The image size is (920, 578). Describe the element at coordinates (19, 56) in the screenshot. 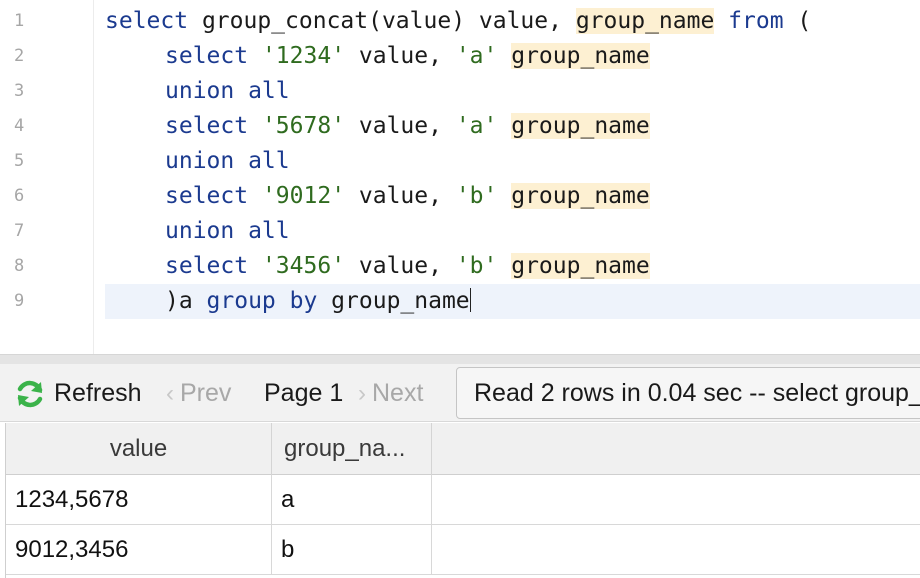

I see `line-number: 2` at that location.